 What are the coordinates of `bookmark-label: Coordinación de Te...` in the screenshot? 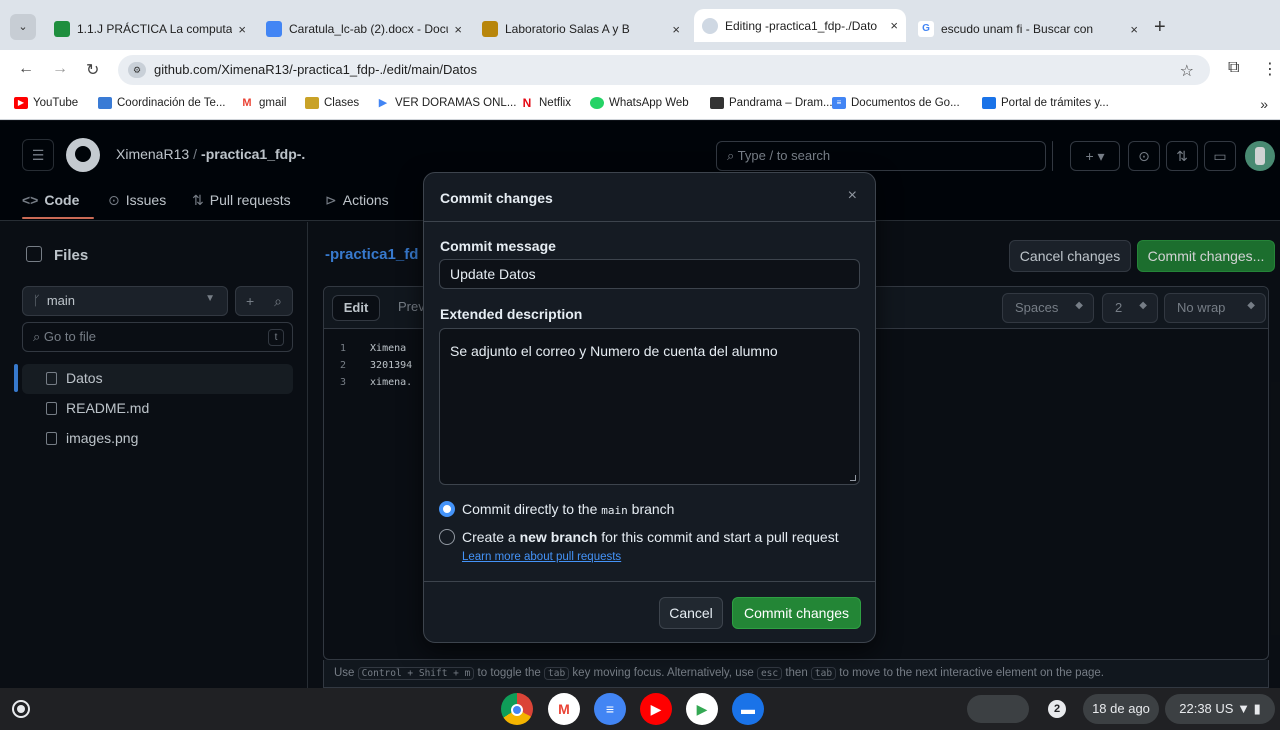 It's located at (171, 103).